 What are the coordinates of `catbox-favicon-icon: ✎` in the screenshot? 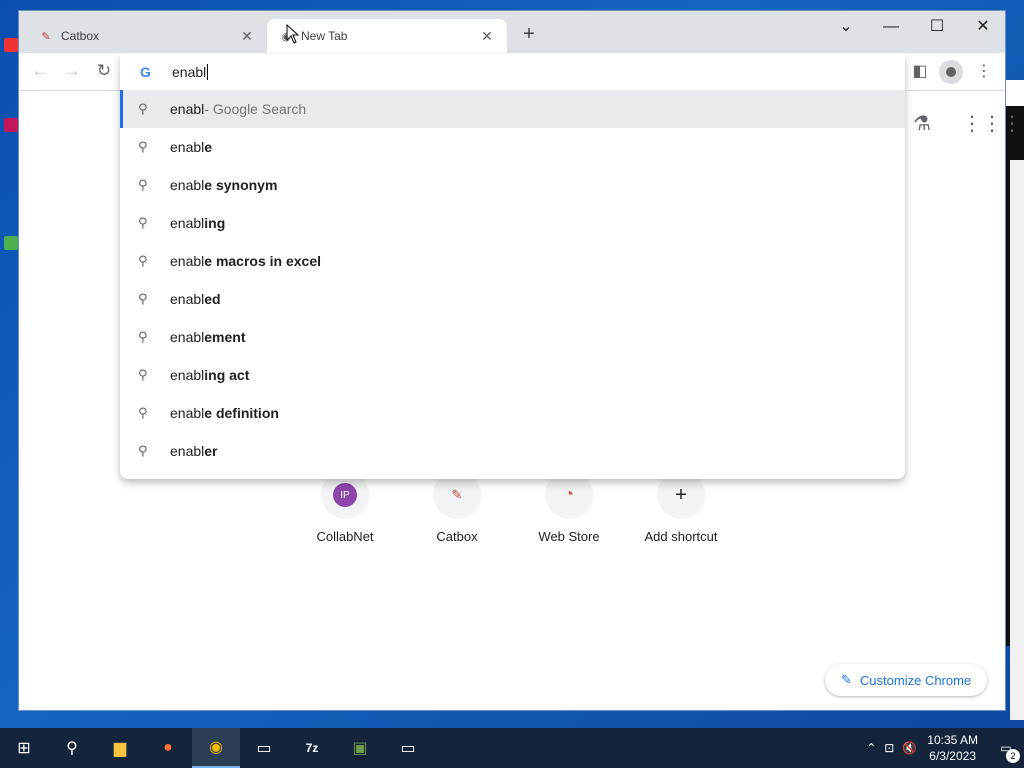 It's located at (46, 36).